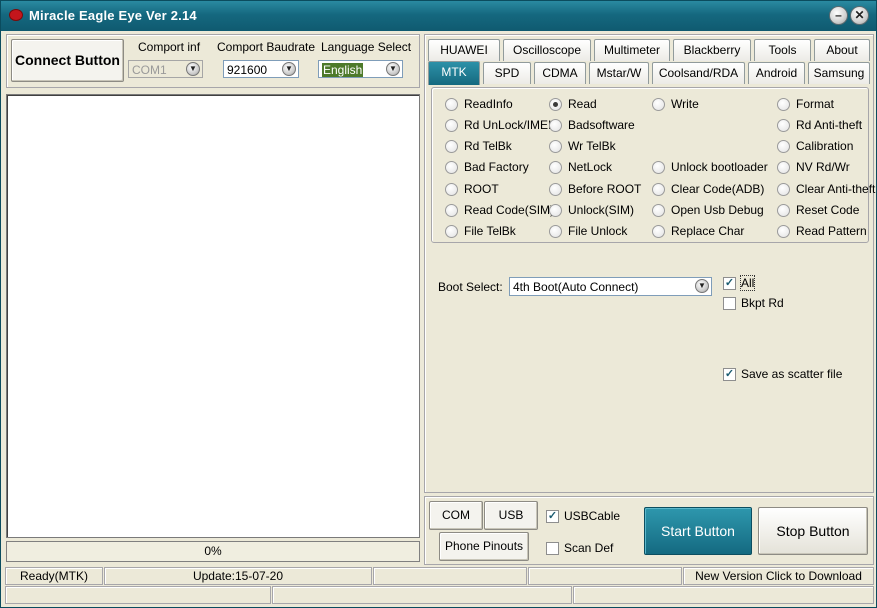 The image size is (877, 608). I want to click on option-label: Format, so click(815, 104).